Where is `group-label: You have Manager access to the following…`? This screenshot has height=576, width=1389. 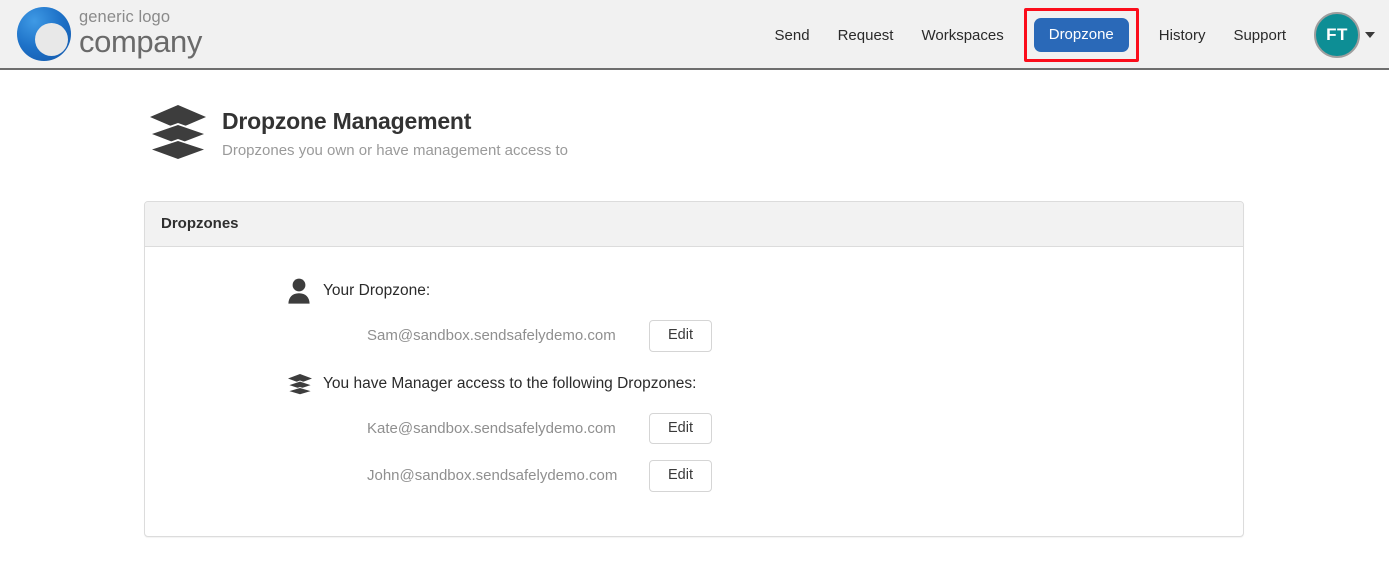
group-label: You have Manager access to the following… is located at coordinates (510, 383).